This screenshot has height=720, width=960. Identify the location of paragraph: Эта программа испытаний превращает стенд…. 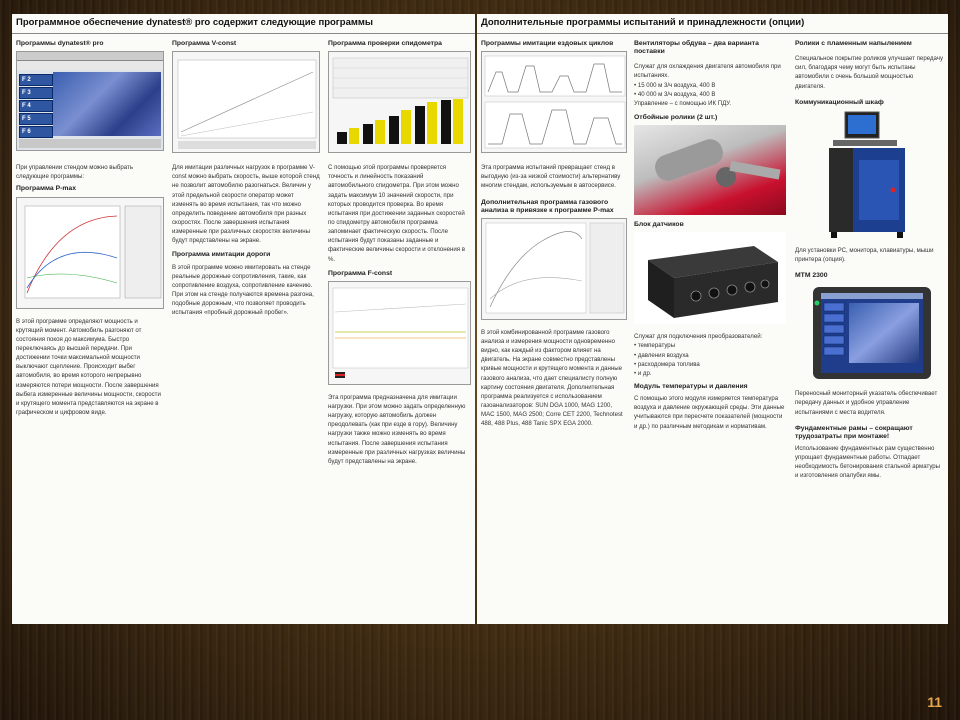
(551, 177).